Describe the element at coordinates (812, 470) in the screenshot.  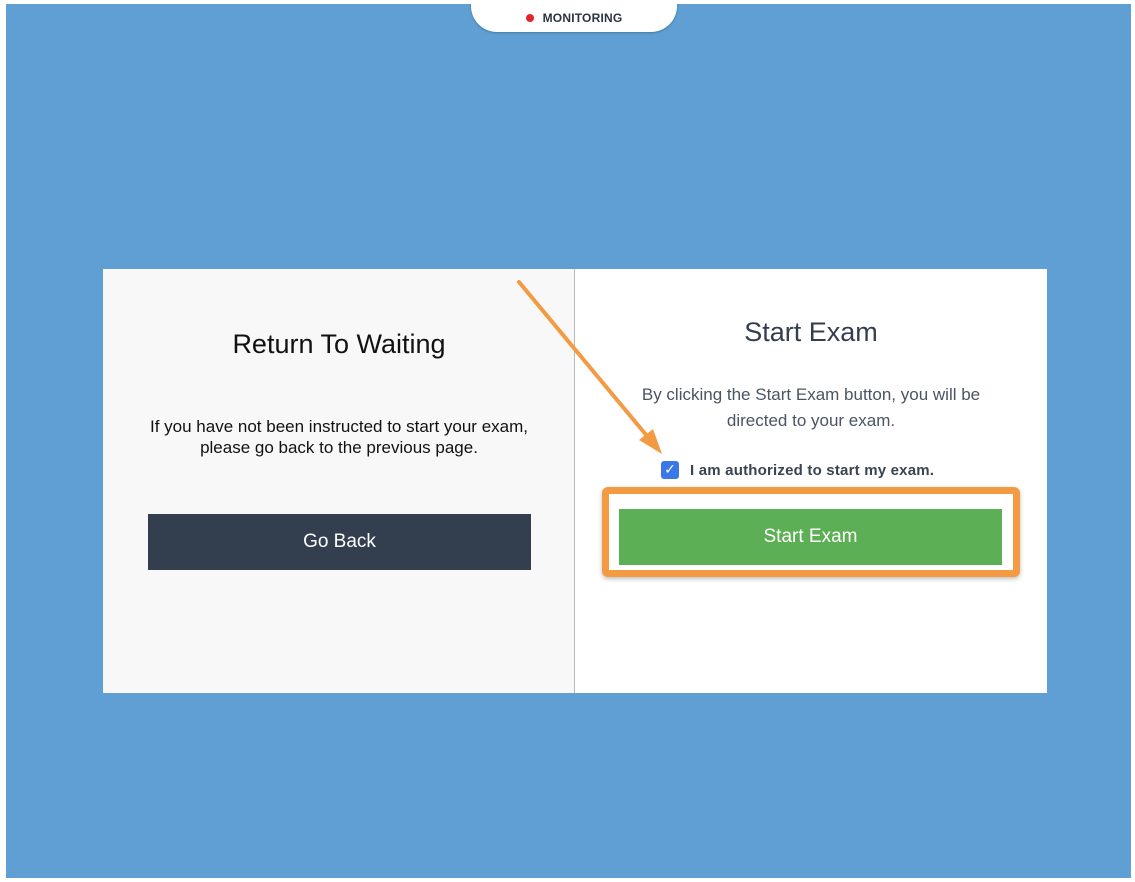
I see `authorization-label: I am authorized to start my exam.` at that location.